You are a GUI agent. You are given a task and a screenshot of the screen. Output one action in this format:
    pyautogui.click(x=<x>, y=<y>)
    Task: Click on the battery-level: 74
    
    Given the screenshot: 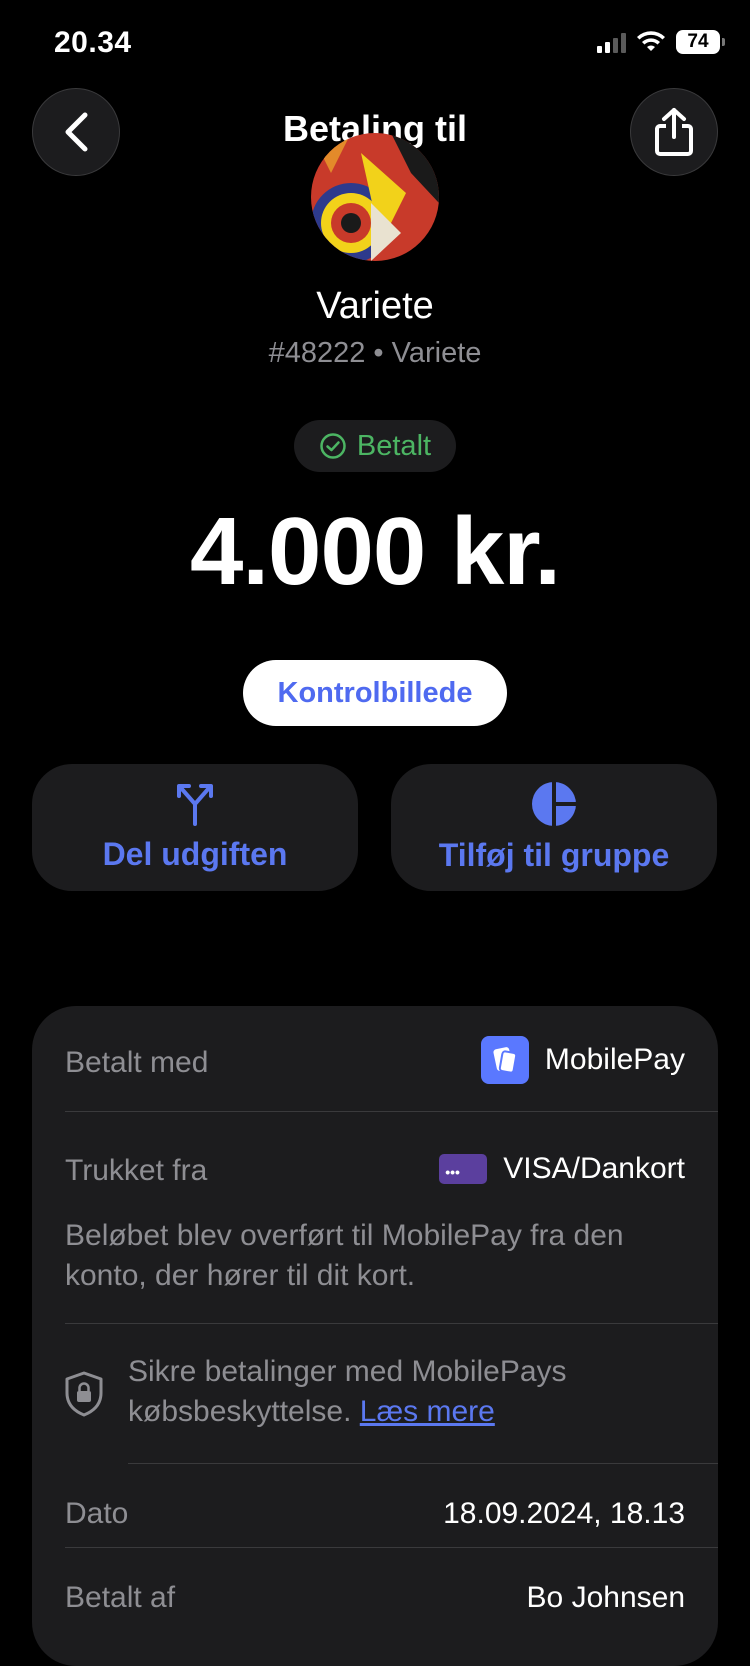 What is the action you would take?
    pyautogui.click(x=698, y=41)
    